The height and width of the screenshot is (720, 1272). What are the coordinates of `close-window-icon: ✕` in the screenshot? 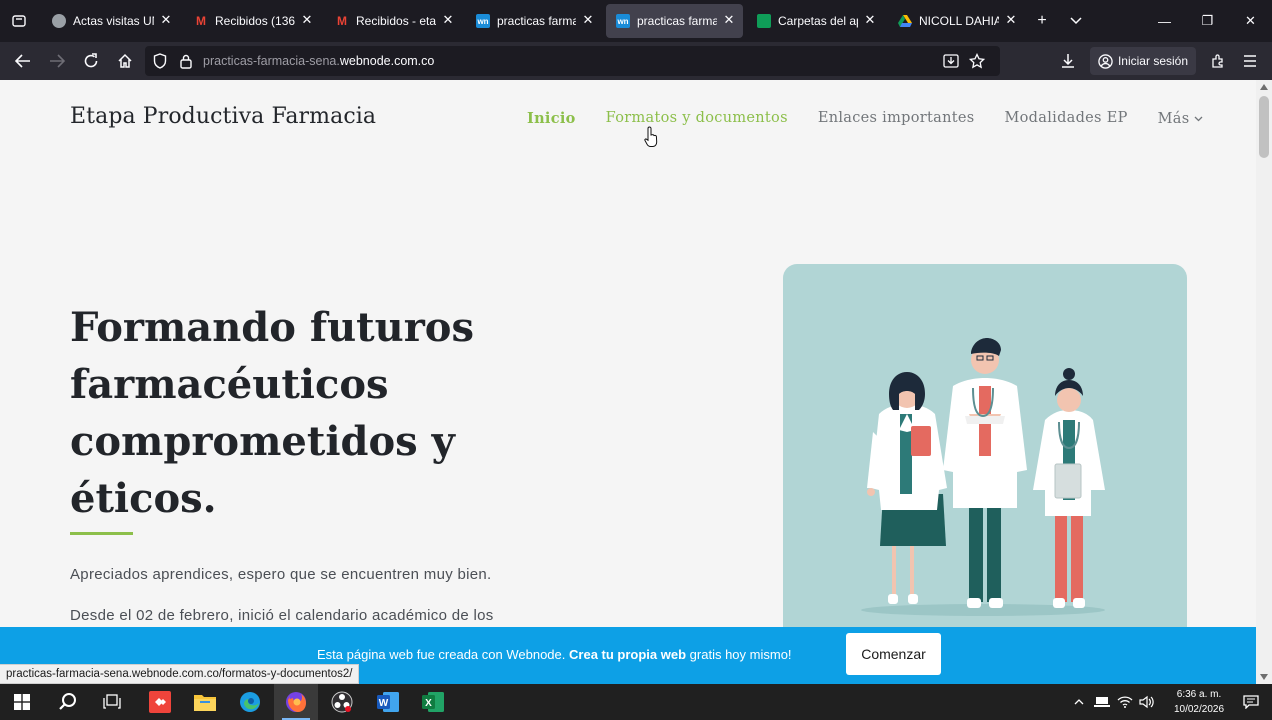 It's located at (1250, 21).